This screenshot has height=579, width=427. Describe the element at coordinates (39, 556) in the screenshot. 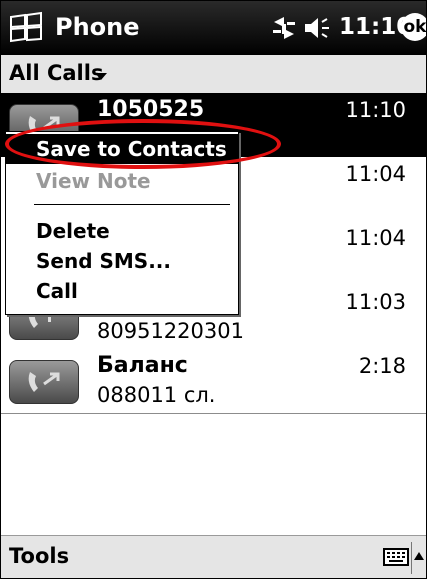

I see `tools-menu: Tools` at that location.